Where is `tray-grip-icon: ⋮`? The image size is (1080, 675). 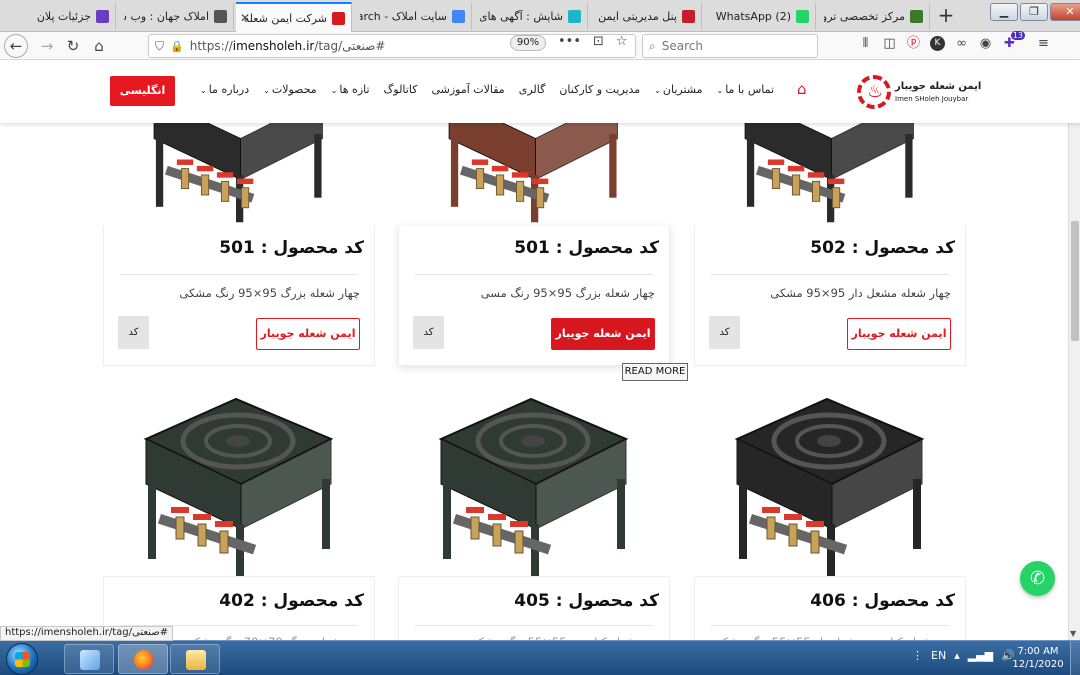
tray-grip-icon: ⋮ is located at coordinates (917, 655).